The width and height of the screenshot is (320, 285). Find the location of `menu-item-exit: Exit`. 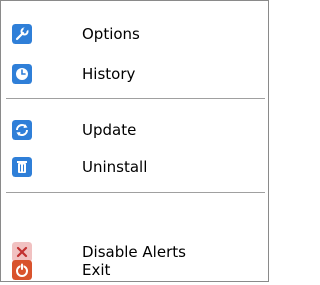

menu-item-exit: Exit is located at coordinates (134, 270).